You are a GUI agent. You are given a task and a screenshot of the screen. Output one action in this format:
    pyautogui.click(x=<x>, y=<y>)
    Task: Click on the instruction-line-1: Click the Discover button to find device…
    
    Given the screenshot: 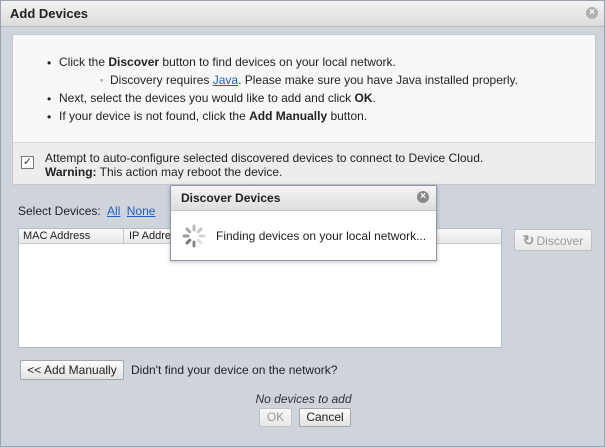 What is the action you would take?
    pyautogui.click(x=227, y=62)
    